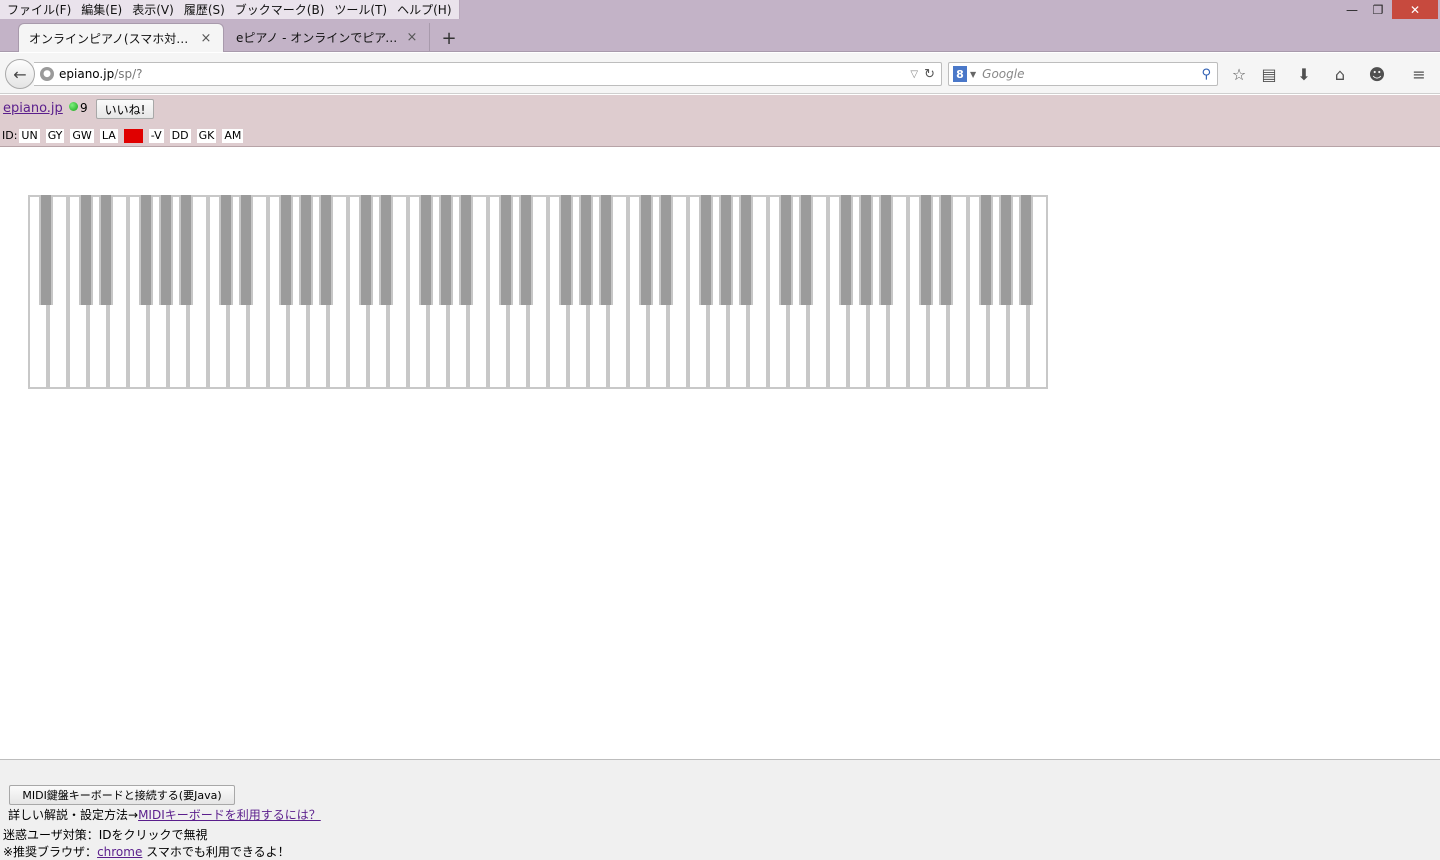 Image resolution: width=1440 pixels, height=860 pixels. Describe the element at coordinates (133, 135) in the screenshot. I see `user-id-active: SU` at that location.